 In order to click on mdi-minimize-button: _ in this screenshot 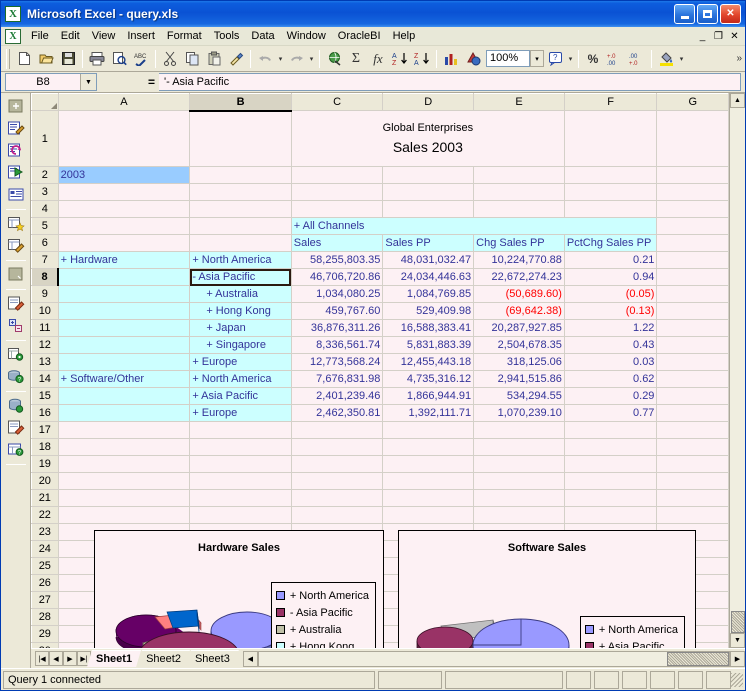, I will do `click(702, 36)`.